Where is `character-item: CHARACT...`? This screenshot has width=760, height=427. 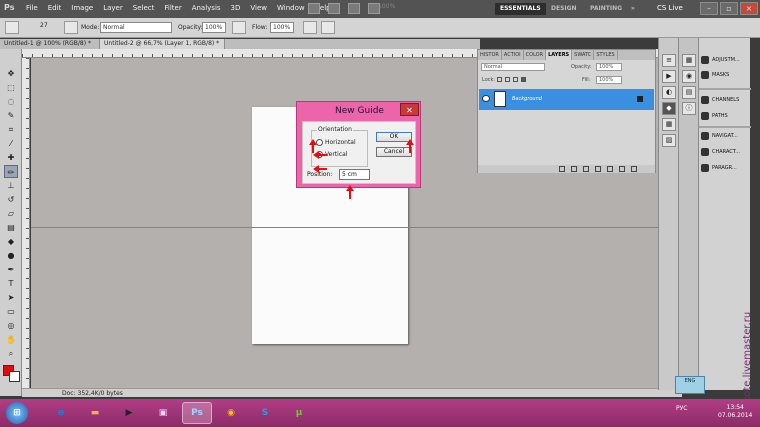 character-item: CHARACT... is located at coordinates (725, 152).